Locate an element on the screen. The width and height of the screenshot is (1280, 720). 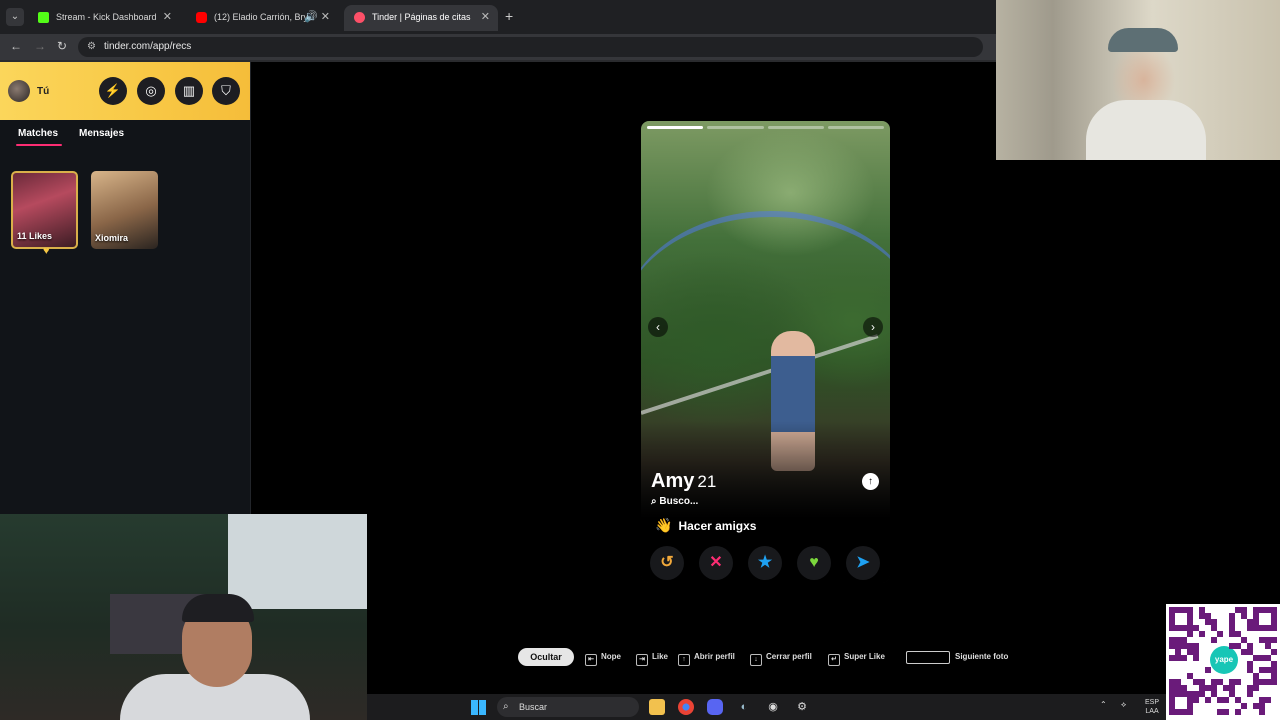
right-key-icon: ⇥ is located at coordinates (642, 660).